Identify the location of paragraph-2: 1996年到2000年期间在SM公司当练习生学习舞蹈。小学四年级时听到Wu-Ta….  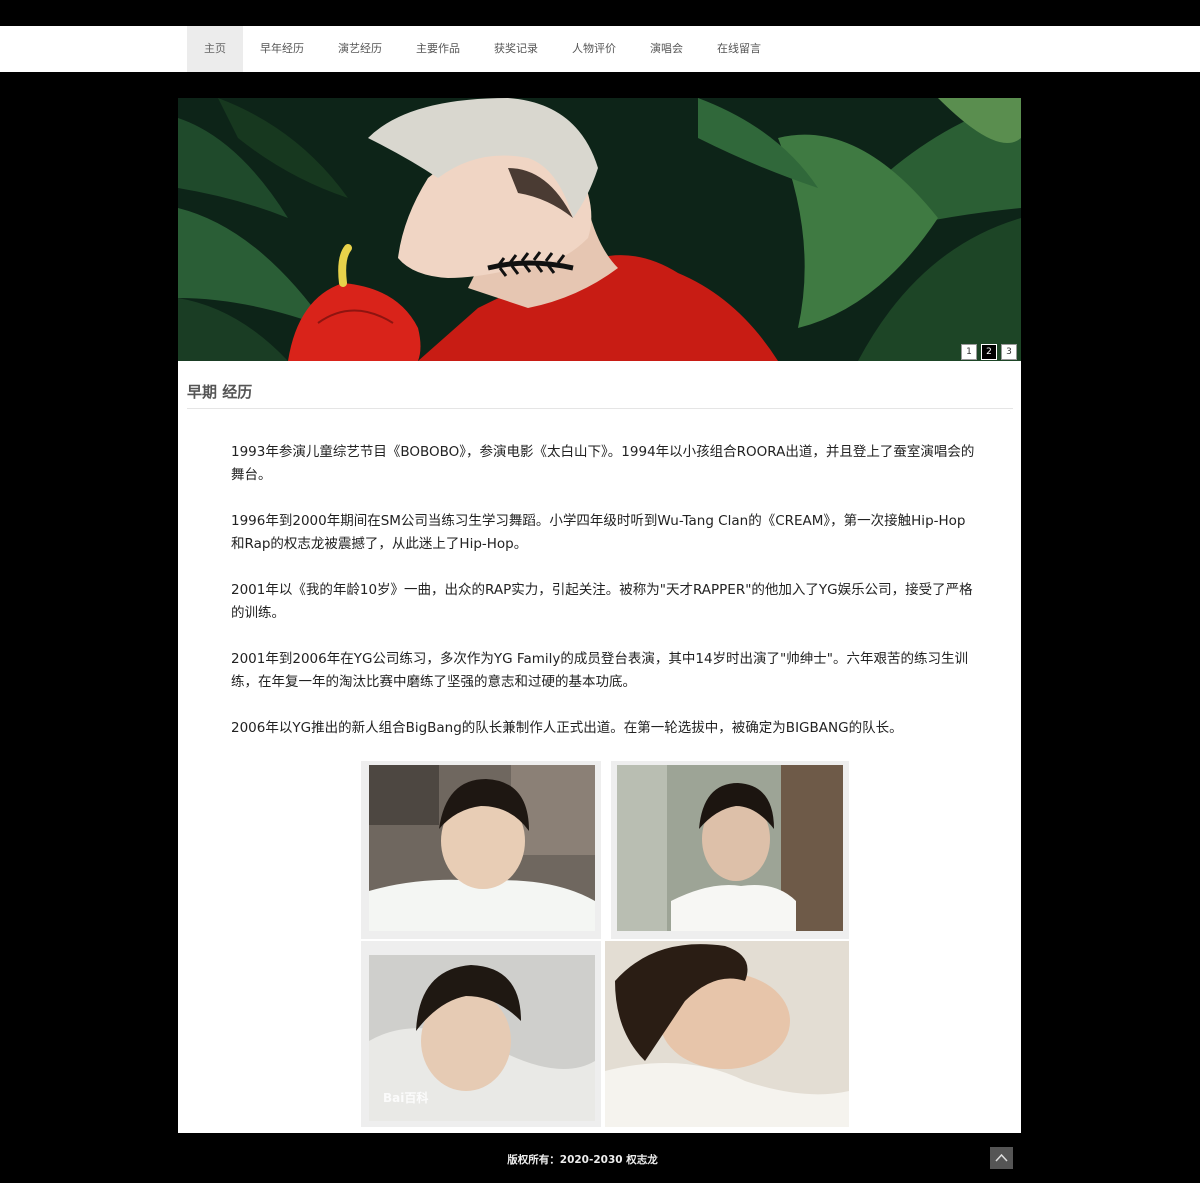
(598, 532).